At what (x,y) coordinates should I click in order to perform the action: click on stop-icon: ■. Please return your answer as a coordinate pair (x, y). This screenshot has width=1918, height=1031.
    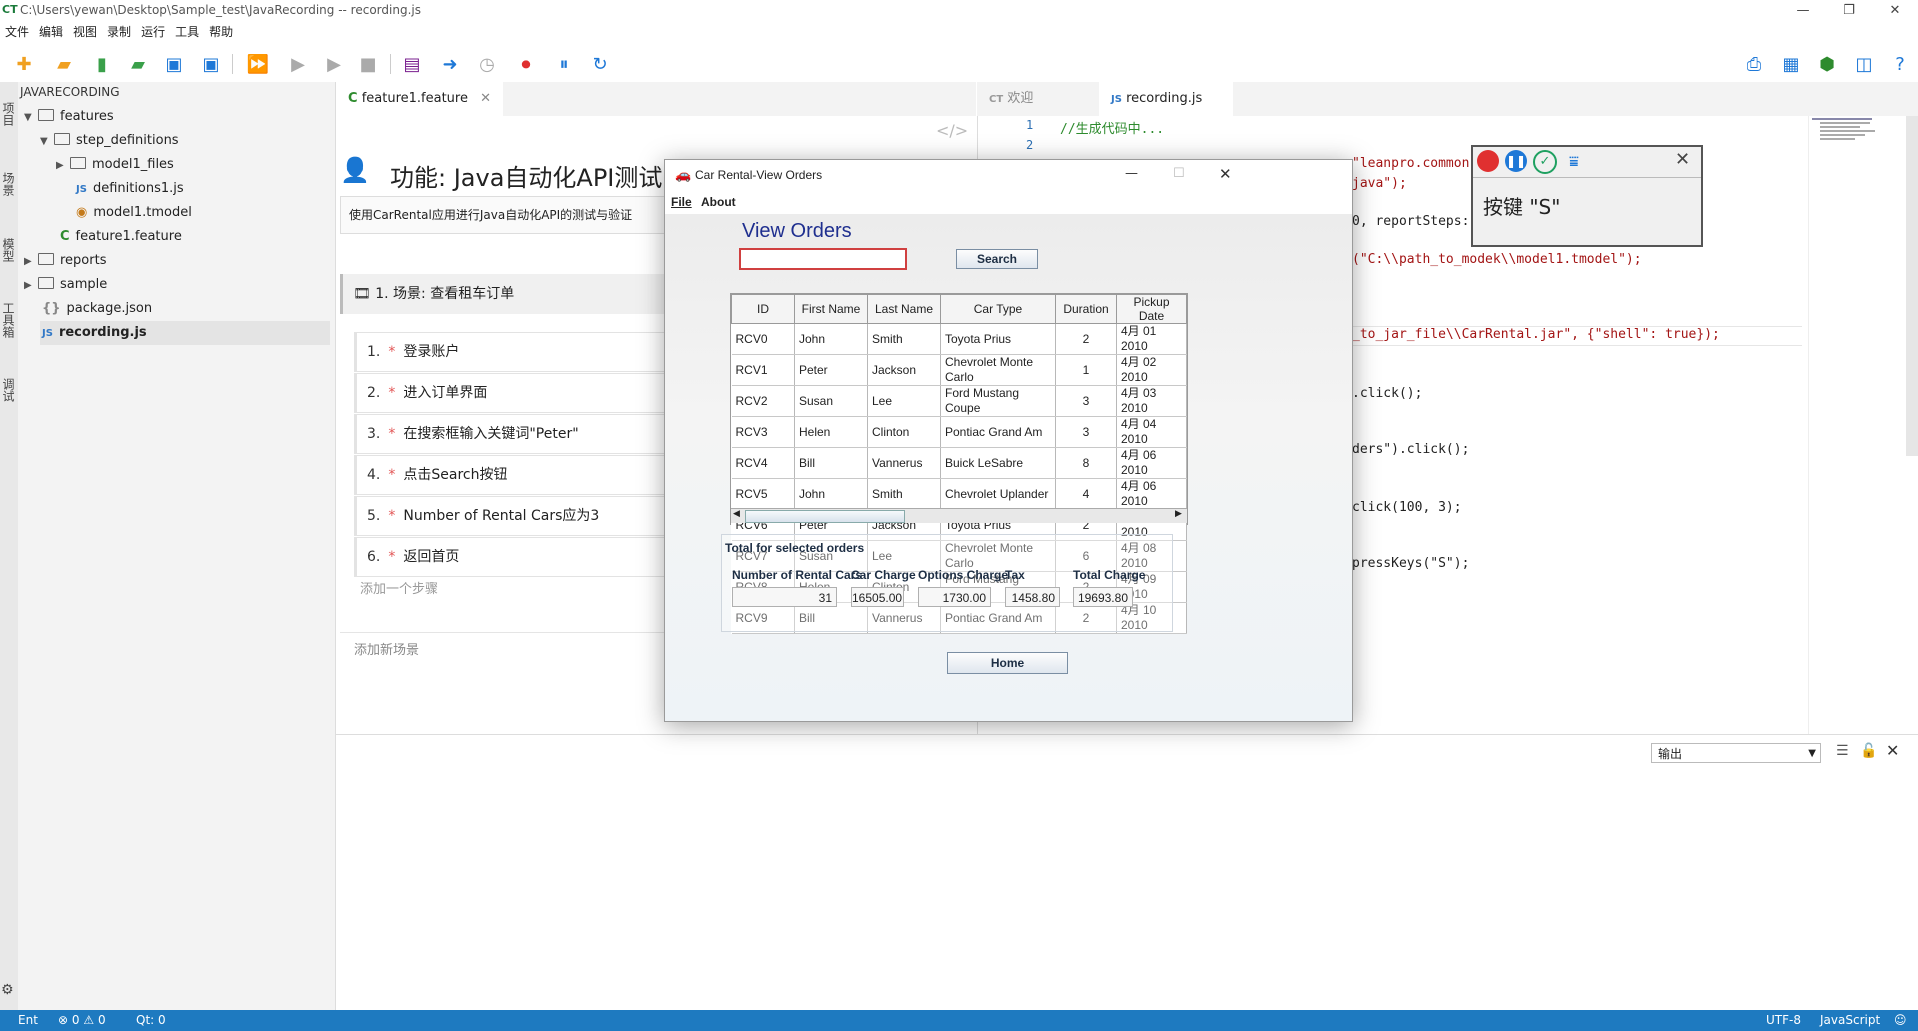
    Looking at the image, I should click on (368, 64).